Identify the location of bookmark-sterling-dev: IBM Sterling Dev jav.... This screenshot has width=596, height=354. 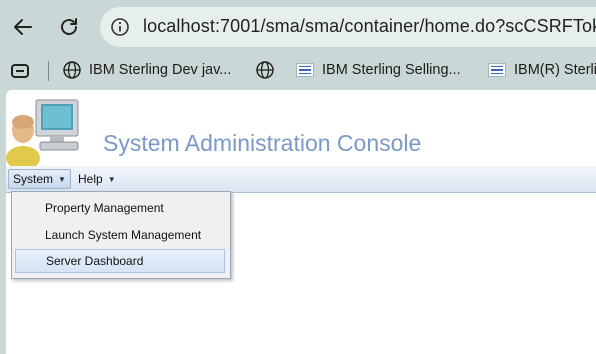
(146, 70).